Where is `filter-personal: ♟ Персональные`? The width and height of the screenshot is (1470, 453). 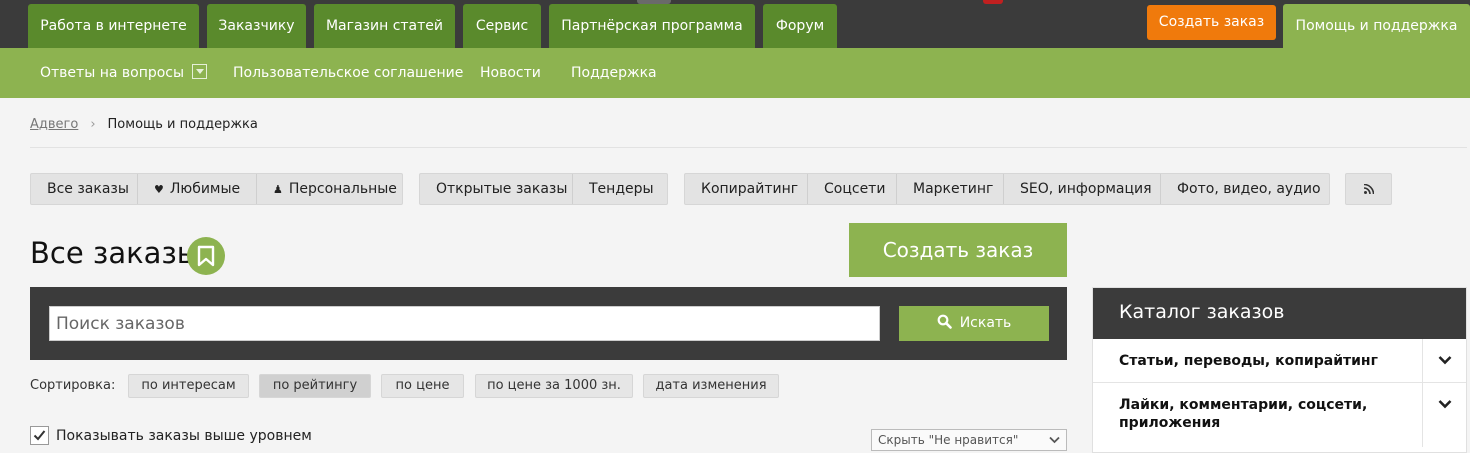
filter-personal: ♟ Персональные is located at coordinates (329, 189).